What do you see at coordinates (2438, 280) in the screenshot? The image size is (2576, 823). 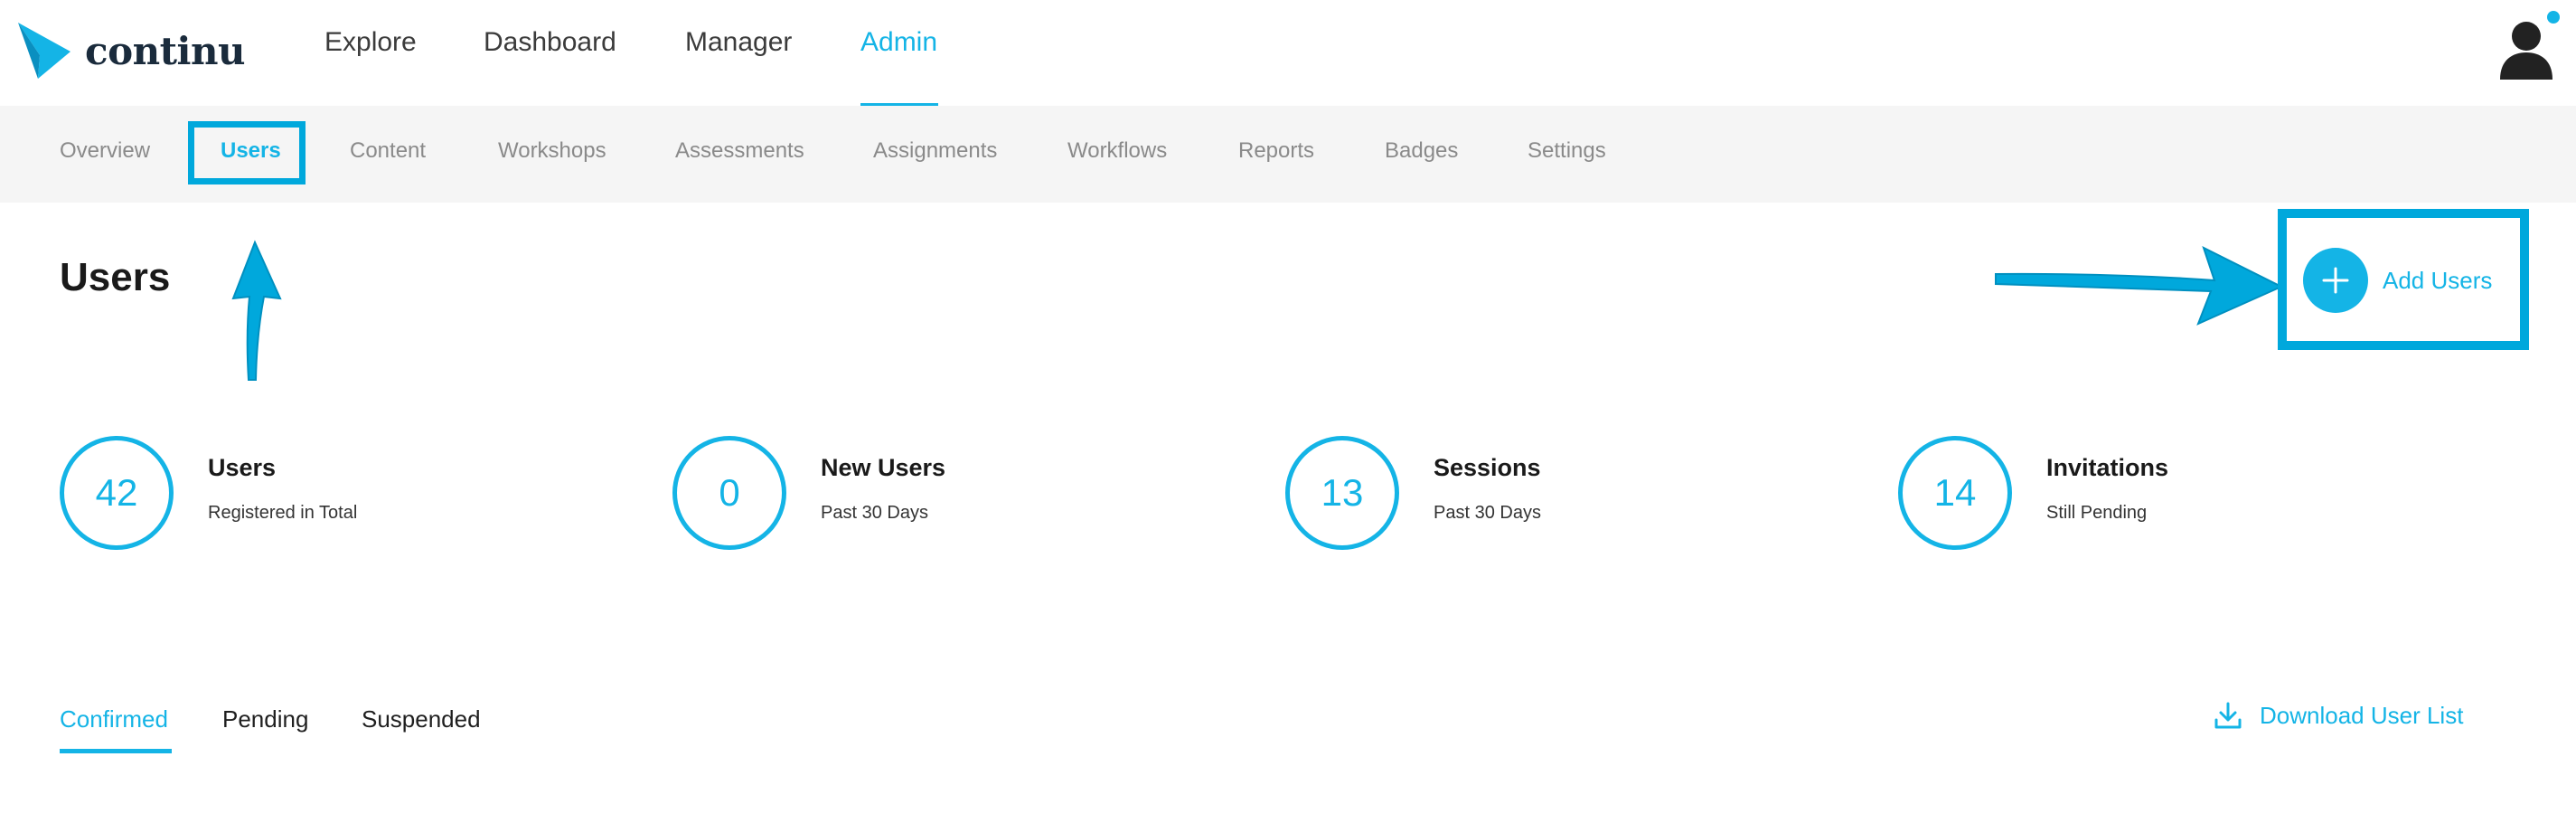 I see `add-users-label: Add Users` at bounding box center [2438, 280].